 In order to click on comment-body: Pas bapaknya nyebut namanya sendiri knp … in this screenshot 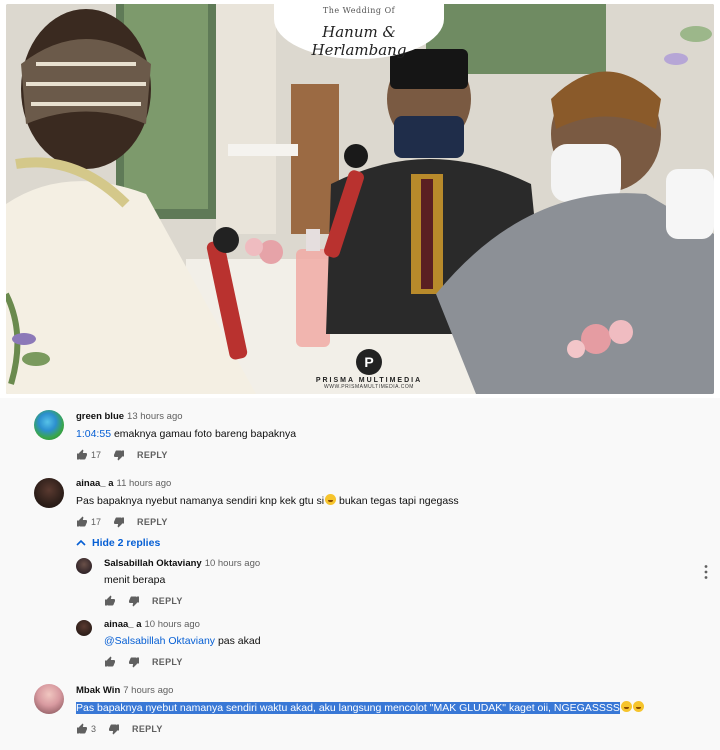, I will do `click(200, 501)`.